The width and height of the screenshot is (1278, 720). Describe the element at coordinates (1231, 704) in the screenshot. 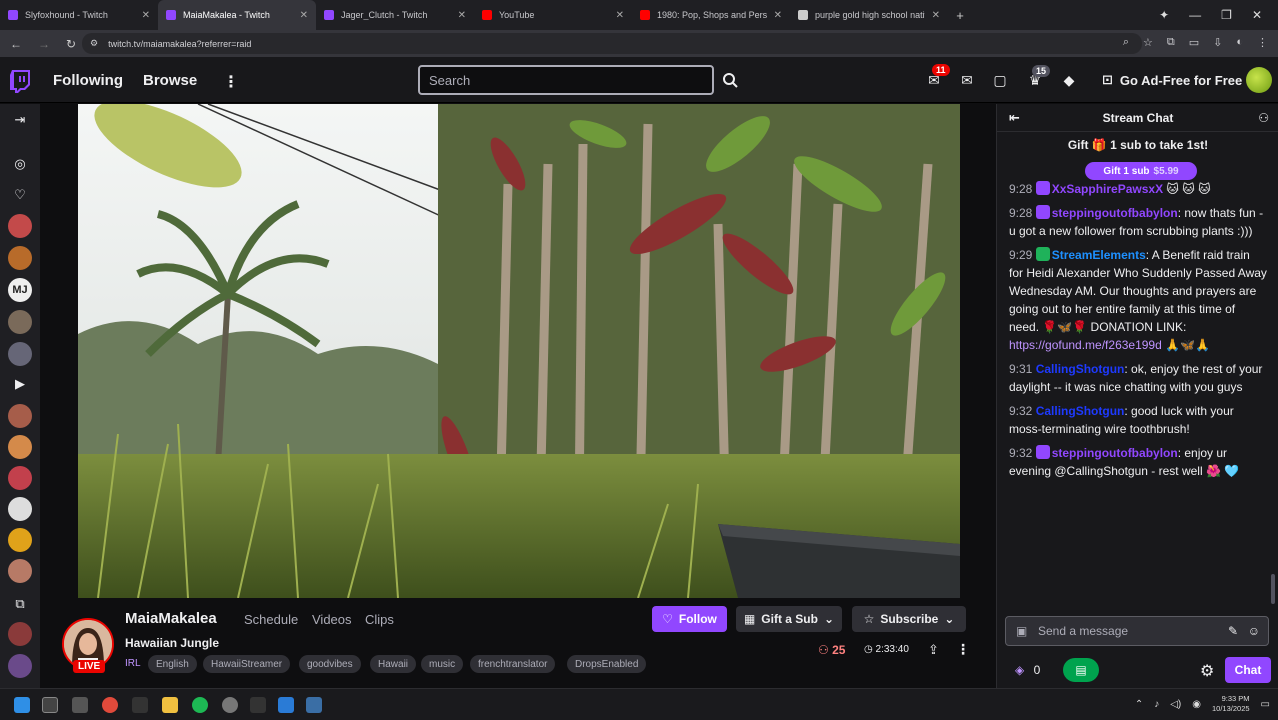

I see `system-clock: 9:33 PM 10/13/2025` at that location.